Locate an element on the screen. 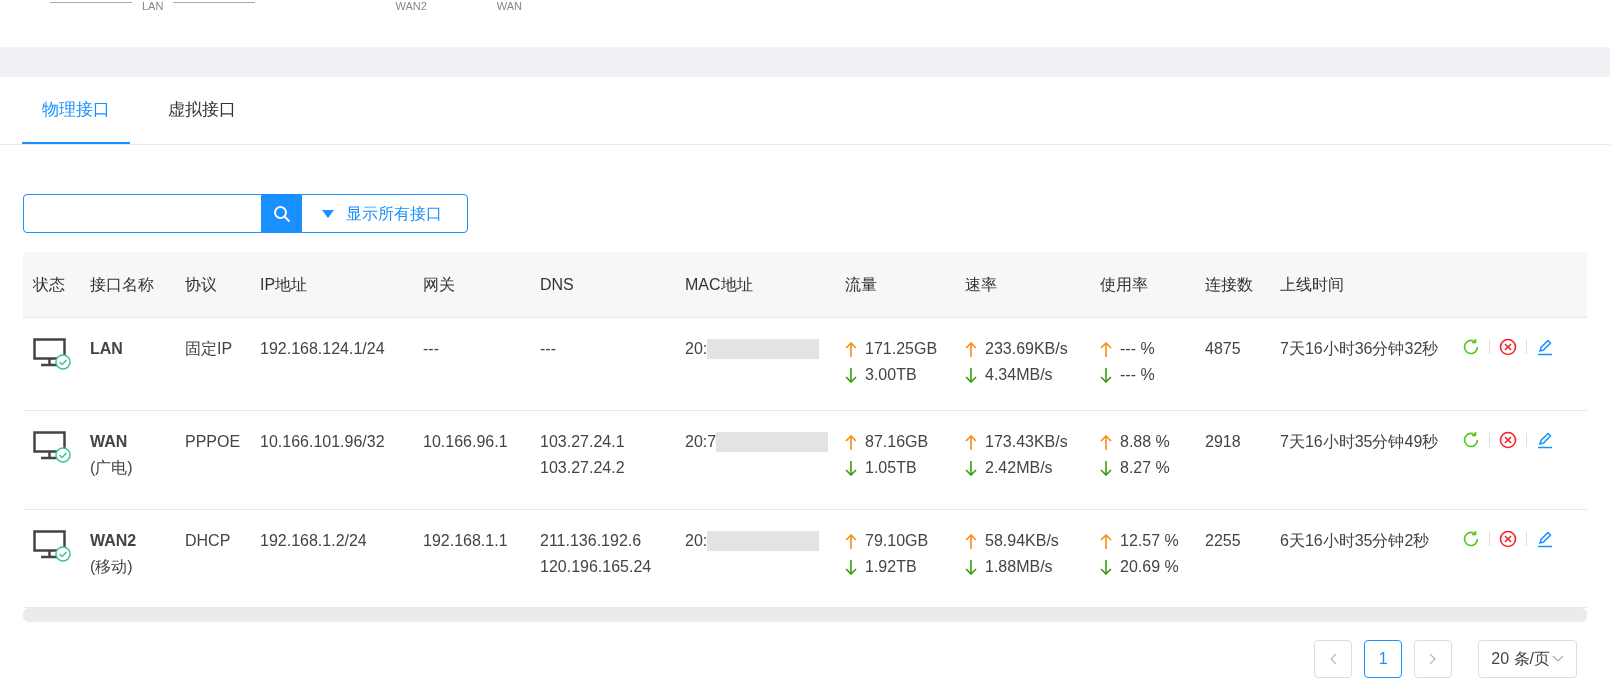 Image resolution: width=1610 pixels, height=689 pixels. table-cell-text: 211.136.192.6 is located at coordinates (591, 541).